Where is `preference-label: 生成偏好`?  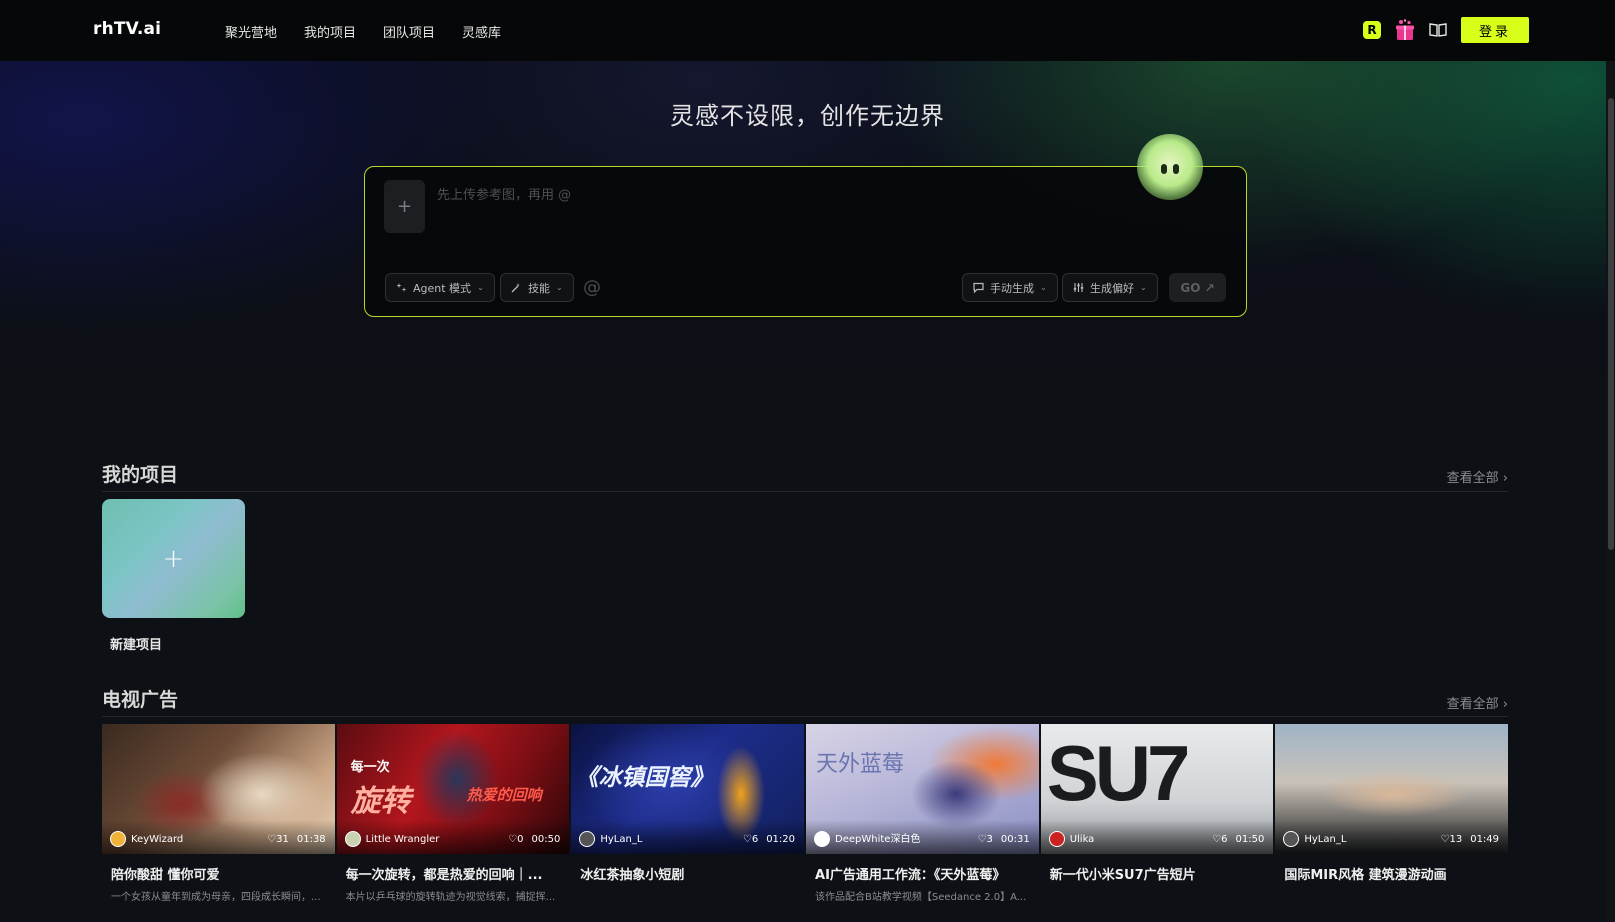
preference-label: 生成偏好 is located at coordinates (1112, 288).